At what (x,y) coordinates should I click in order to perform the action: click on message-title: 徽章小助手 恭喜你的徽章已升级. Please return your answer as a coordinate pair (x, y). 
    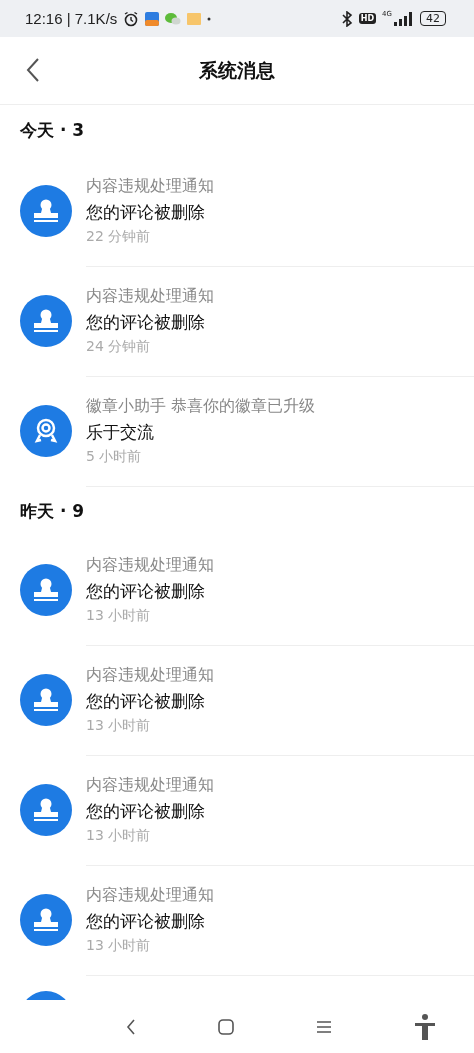
    Looking at the image, I should click on (201, 406).